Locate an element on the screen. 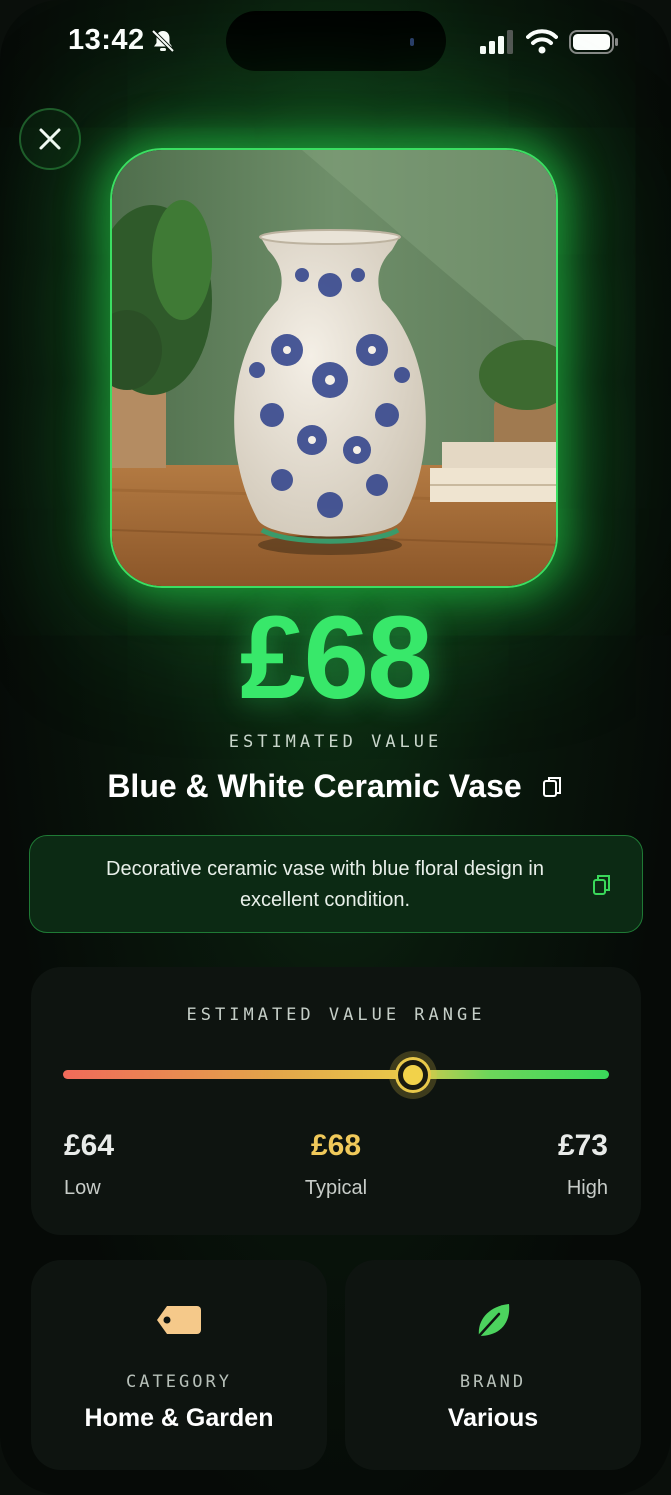 The image size is (671, 1495). brand-value: Various is located at coordinates (493, 1418).